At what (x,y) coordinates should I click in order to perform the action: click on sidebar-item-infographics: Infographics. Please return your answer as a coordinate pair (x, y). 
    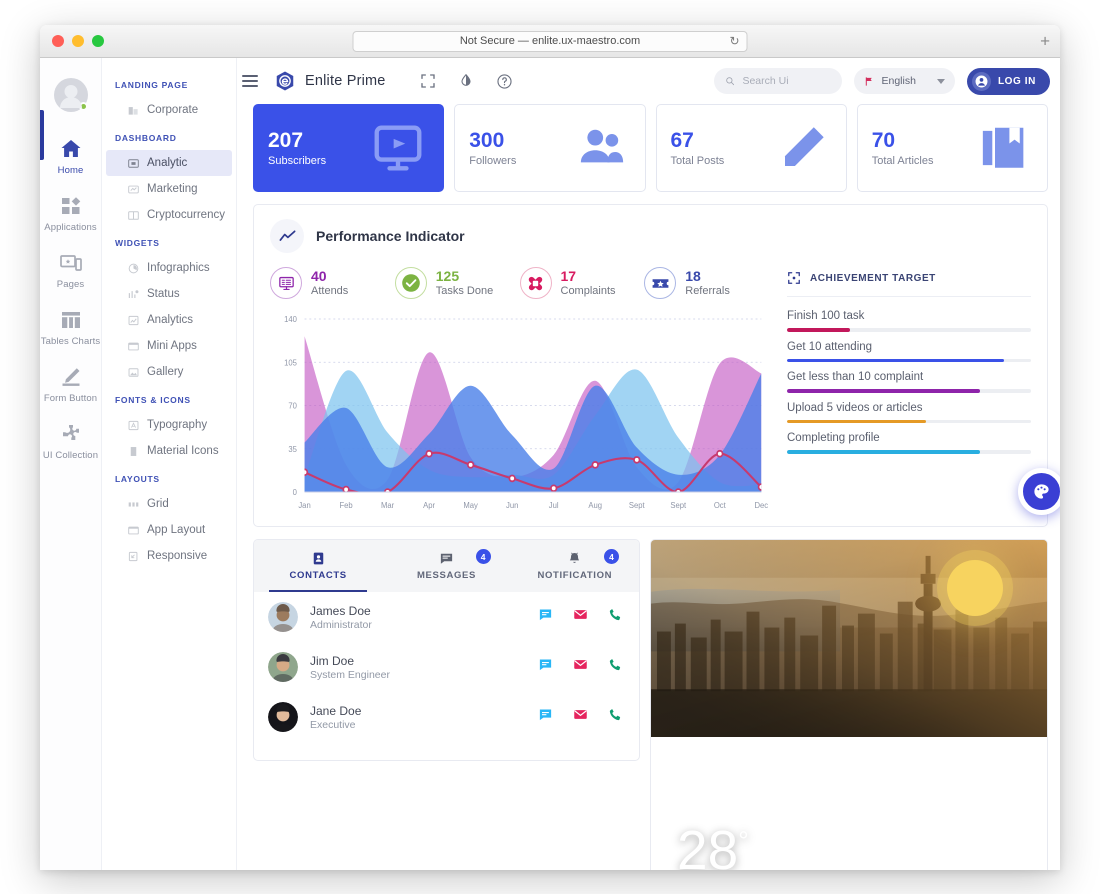
    Looking at the image, I should click on (169, 268).